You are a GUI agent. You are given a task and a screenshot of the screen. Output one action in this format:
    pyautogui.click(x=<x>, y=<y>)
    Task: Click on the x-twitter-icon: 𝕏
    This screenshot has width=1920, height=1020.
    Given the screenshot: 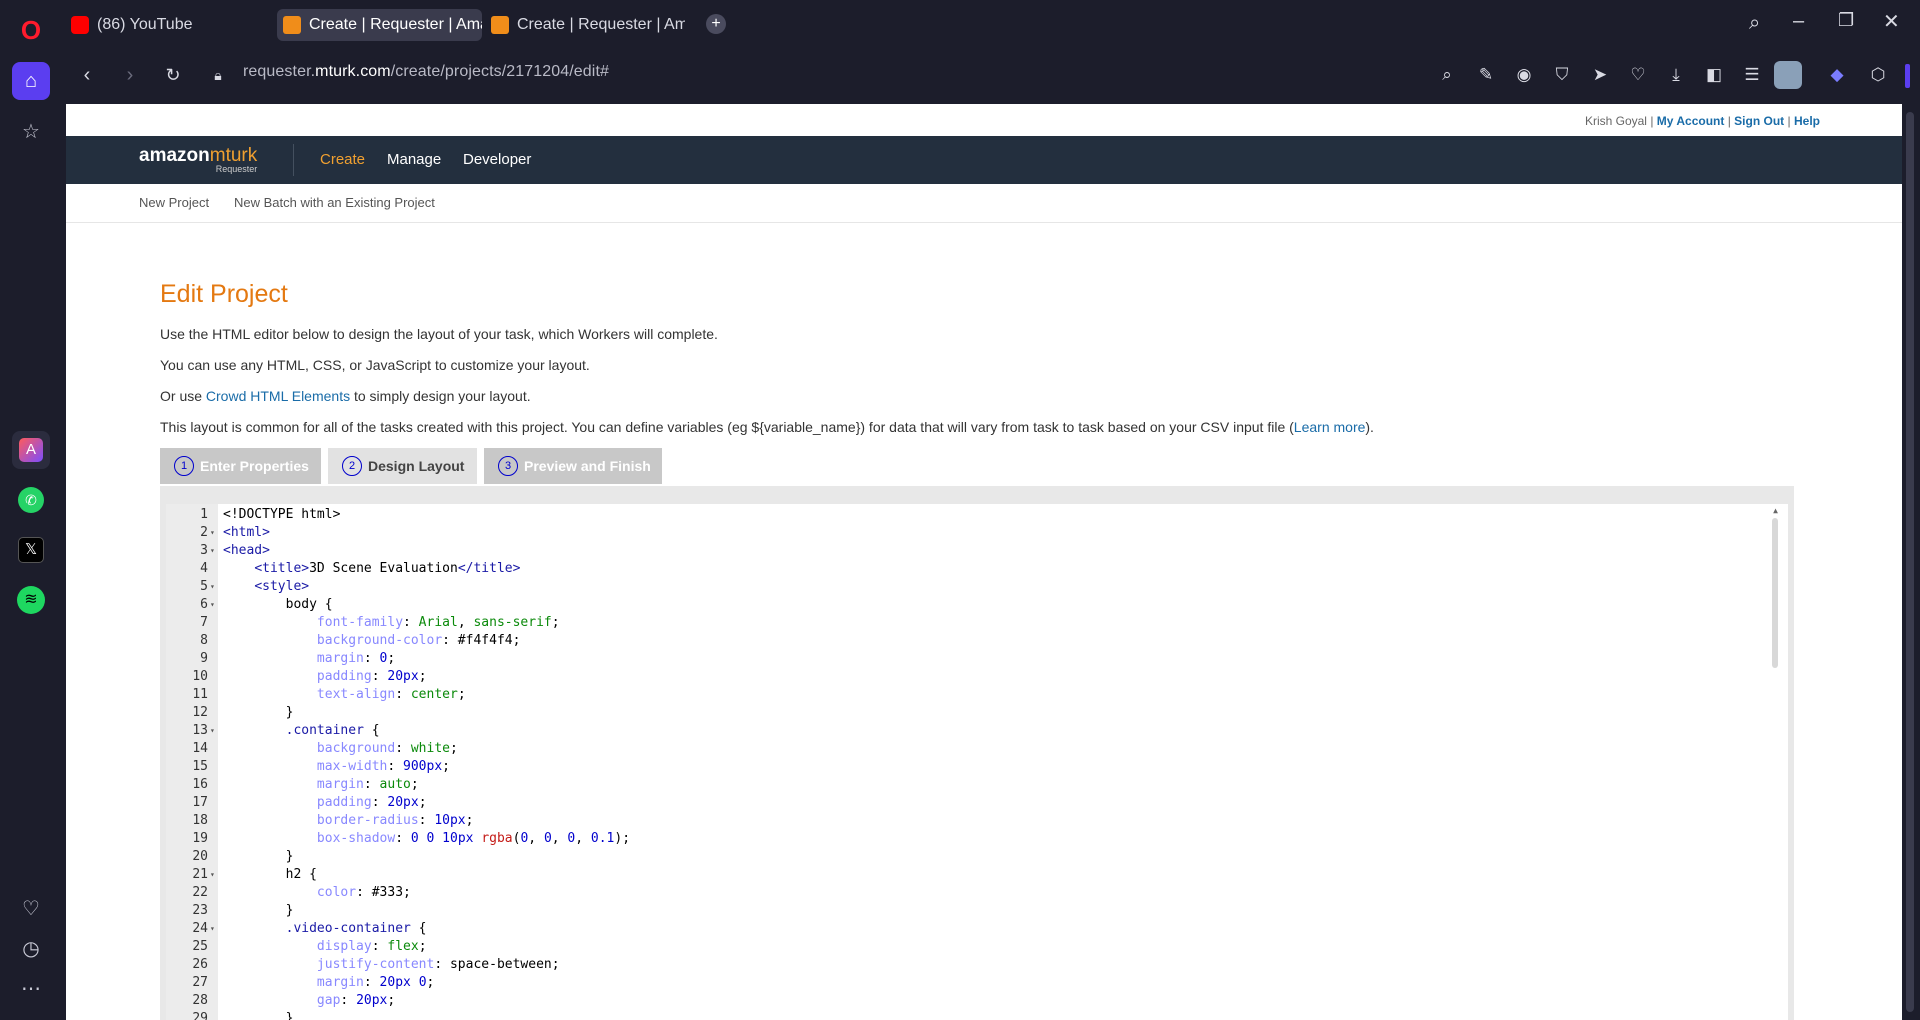 What is the action you would take?
    pyautogui.click(x=31, y=550)
    